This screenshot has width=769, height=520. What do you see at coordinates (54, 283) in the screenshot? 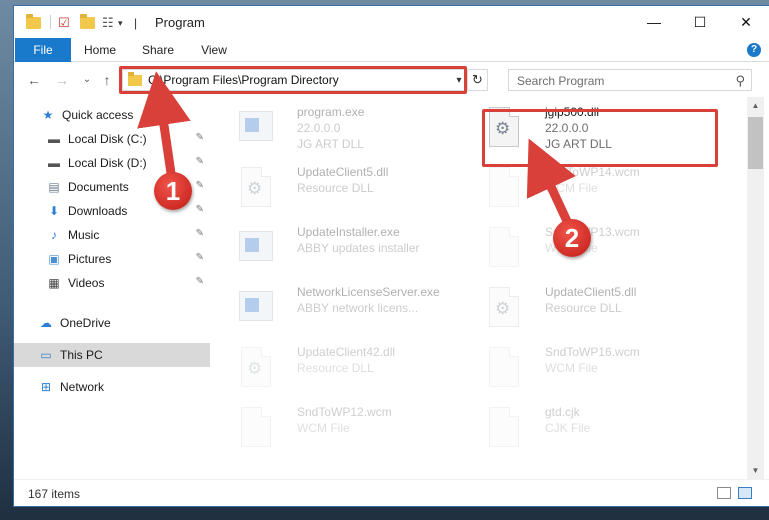
I see `videos-icon: ▦` at bounding box center [54, 283].